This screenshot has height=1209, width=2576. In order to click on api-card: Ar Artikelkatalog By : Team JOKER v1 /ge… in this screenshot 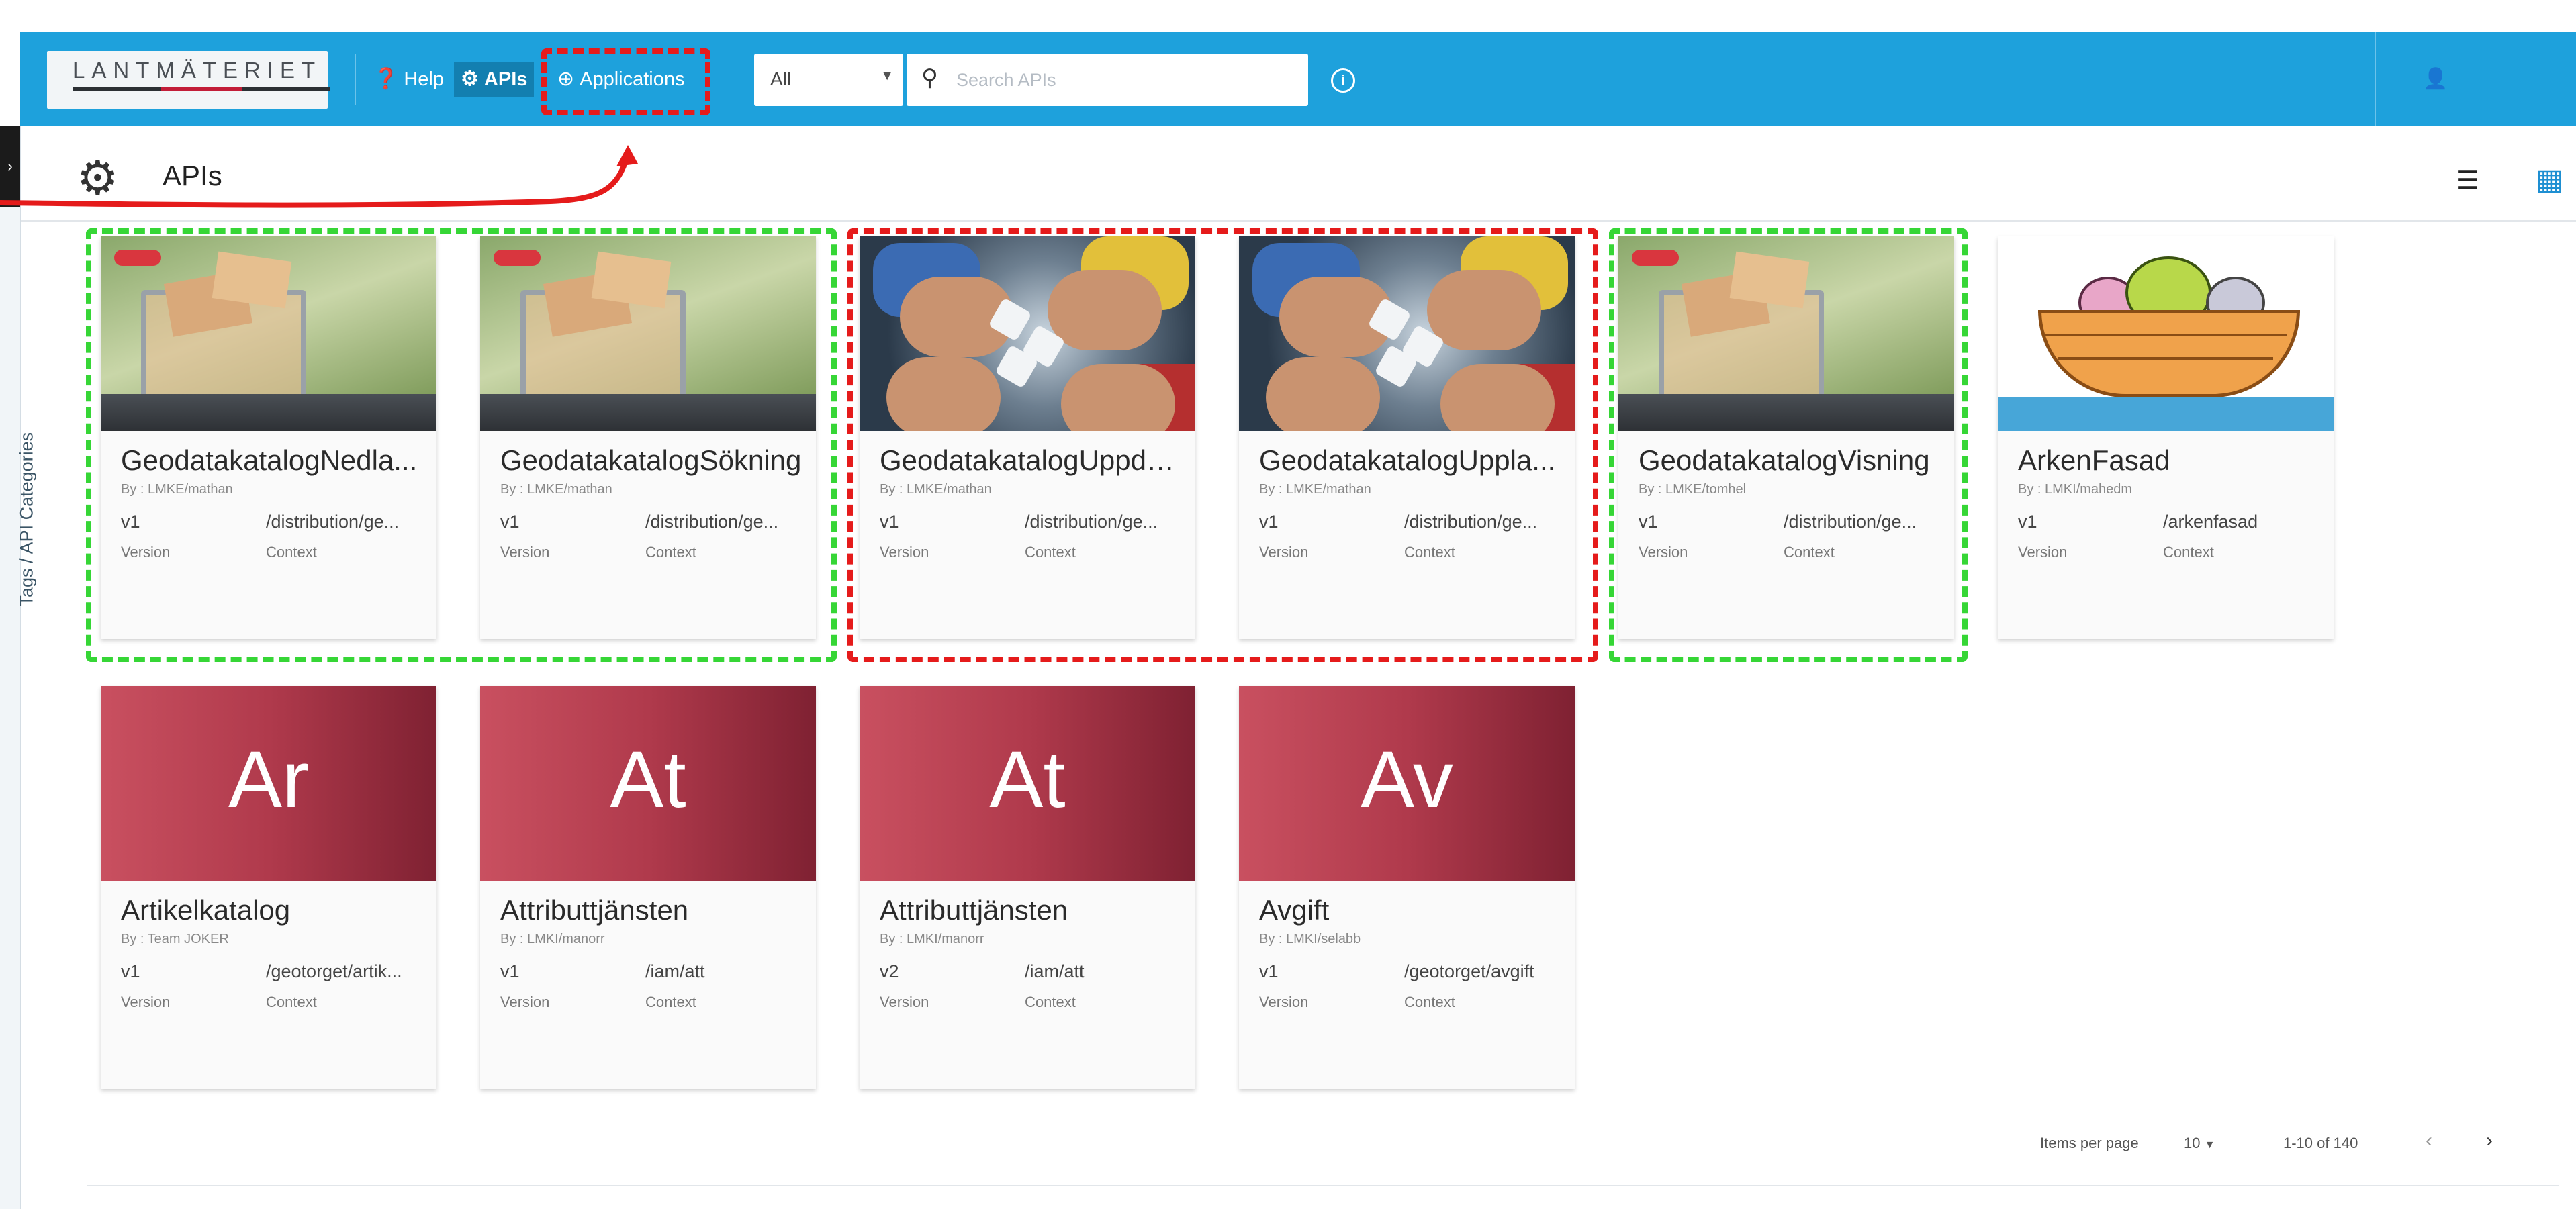, I will do `click(268, 887)`.